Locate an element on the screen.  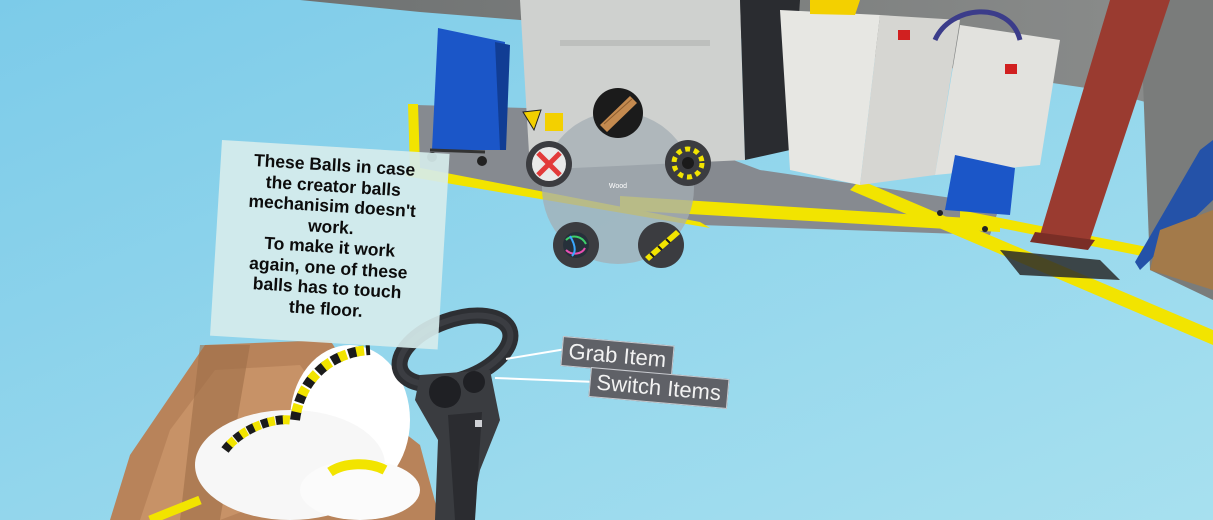
colorful-swirl-icon is located at coordinates (576, 245).